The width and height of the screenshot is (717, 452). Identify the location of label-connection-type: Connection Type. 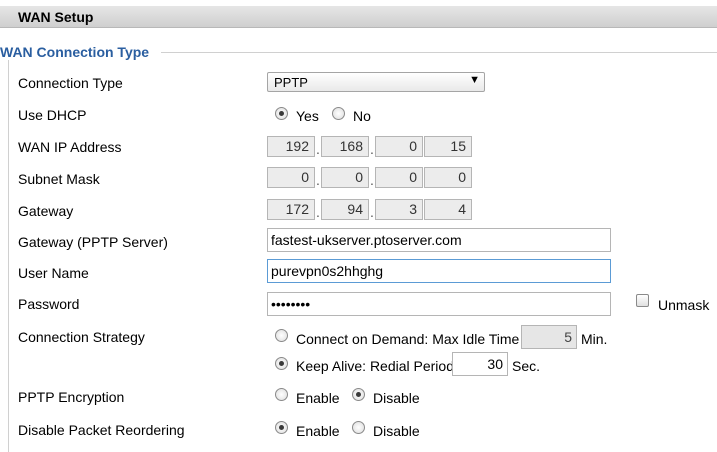
(70, 83).